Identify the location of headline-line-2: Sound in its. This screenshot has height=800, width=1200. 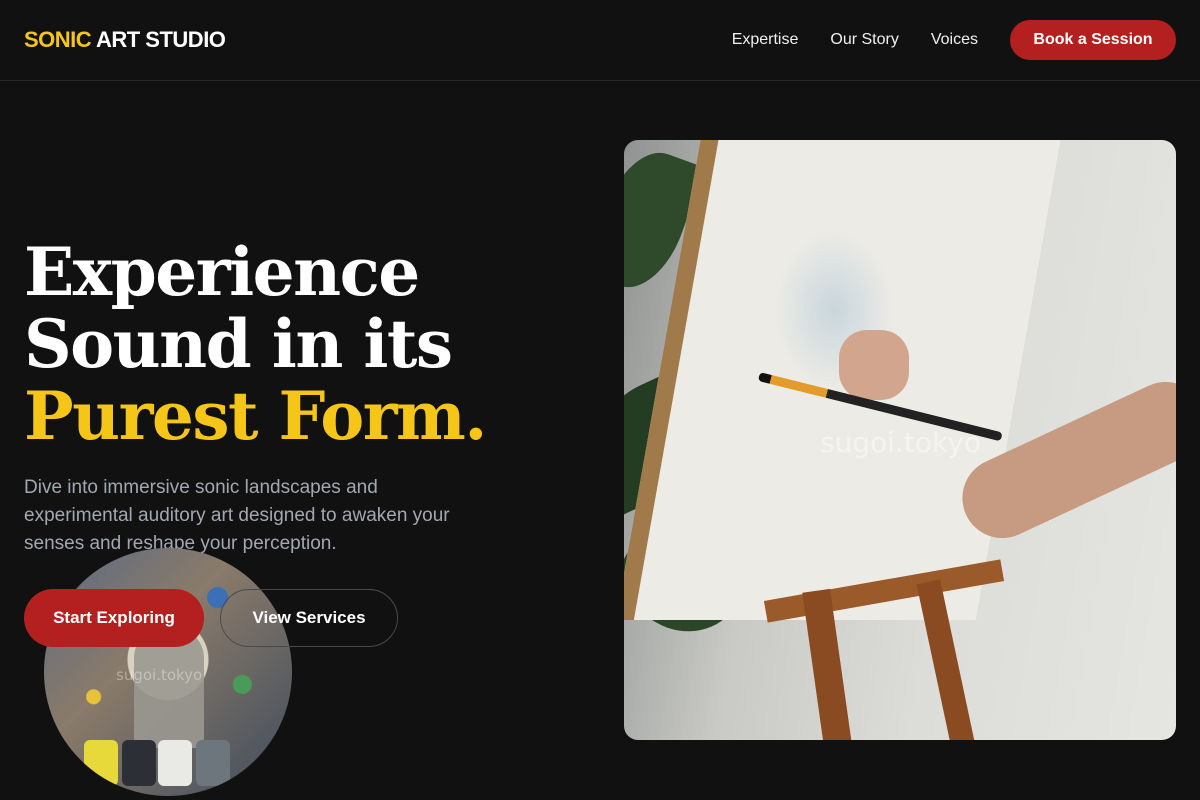
(238, 344).